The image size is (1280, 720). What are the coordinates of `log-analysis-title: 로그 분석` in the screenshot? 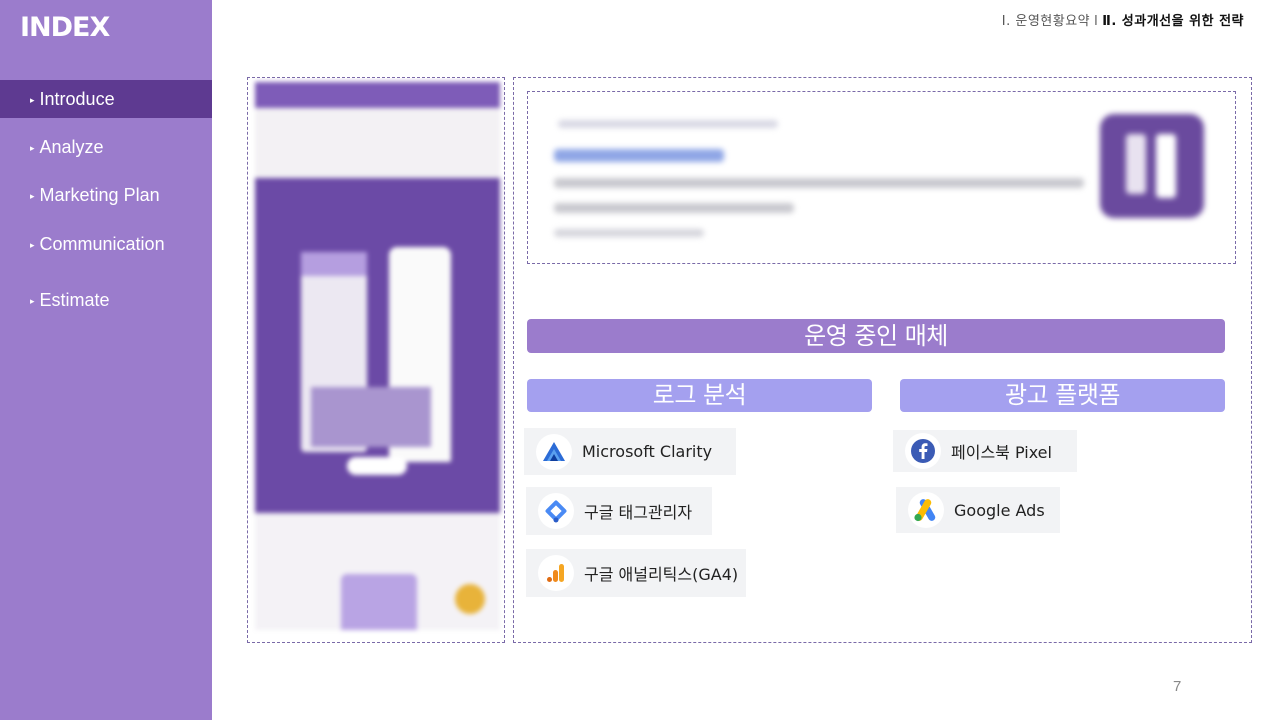 It's located at (699, 395).